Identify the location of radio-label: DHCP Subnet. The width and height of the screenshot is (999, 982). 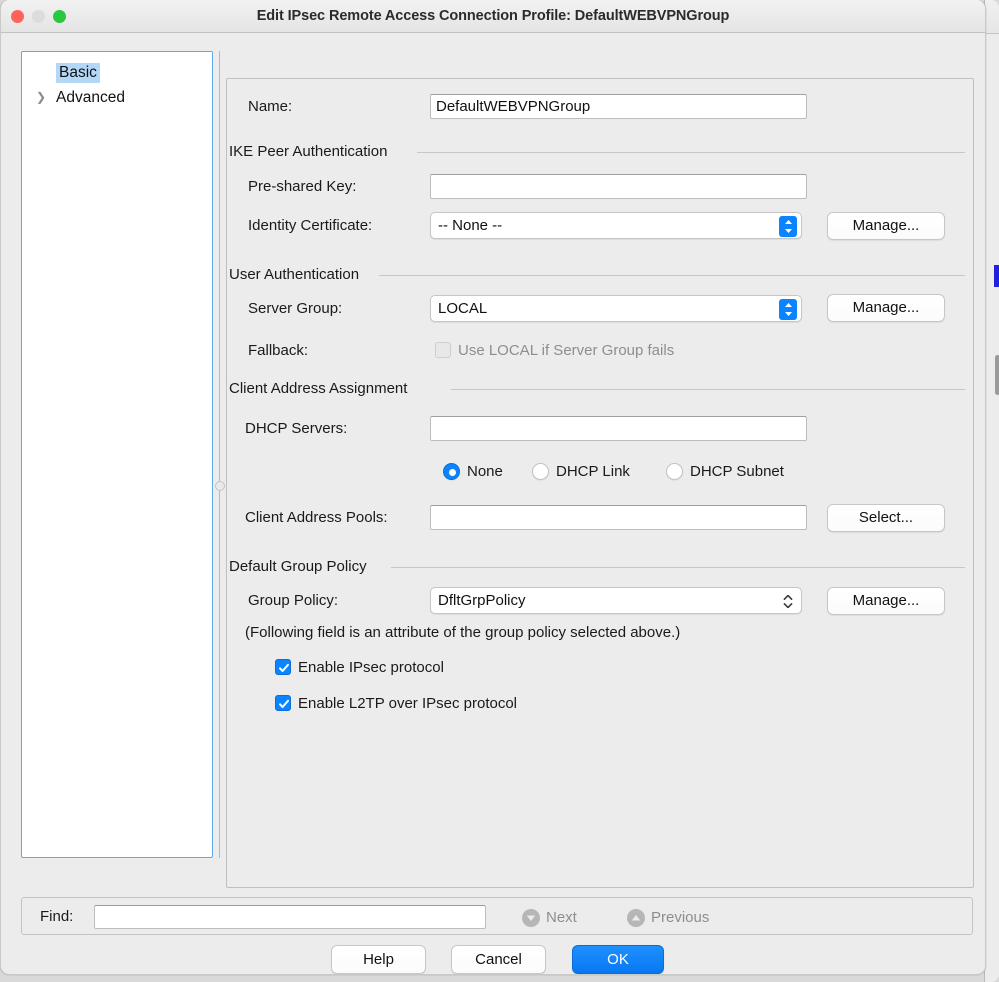
(737, 471).